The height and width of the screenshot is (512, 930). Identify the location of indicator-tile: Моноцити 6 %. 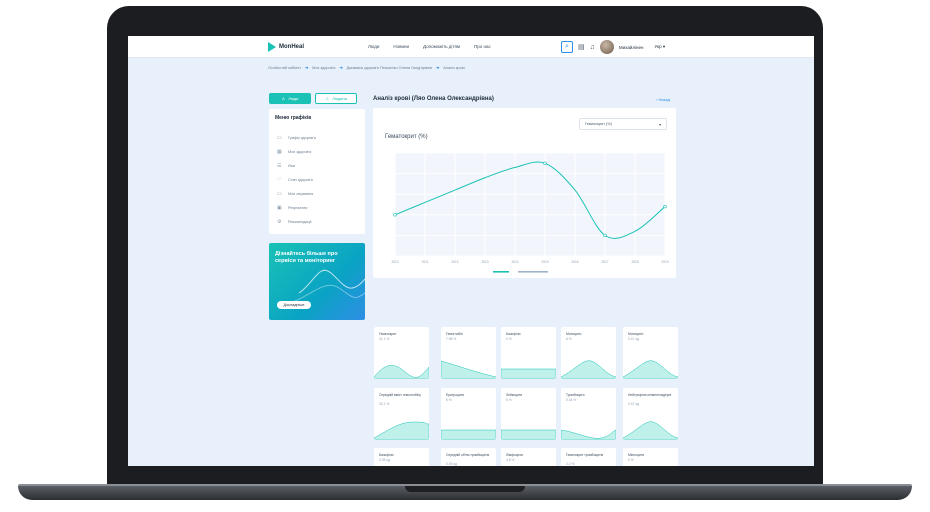
(588, 353).